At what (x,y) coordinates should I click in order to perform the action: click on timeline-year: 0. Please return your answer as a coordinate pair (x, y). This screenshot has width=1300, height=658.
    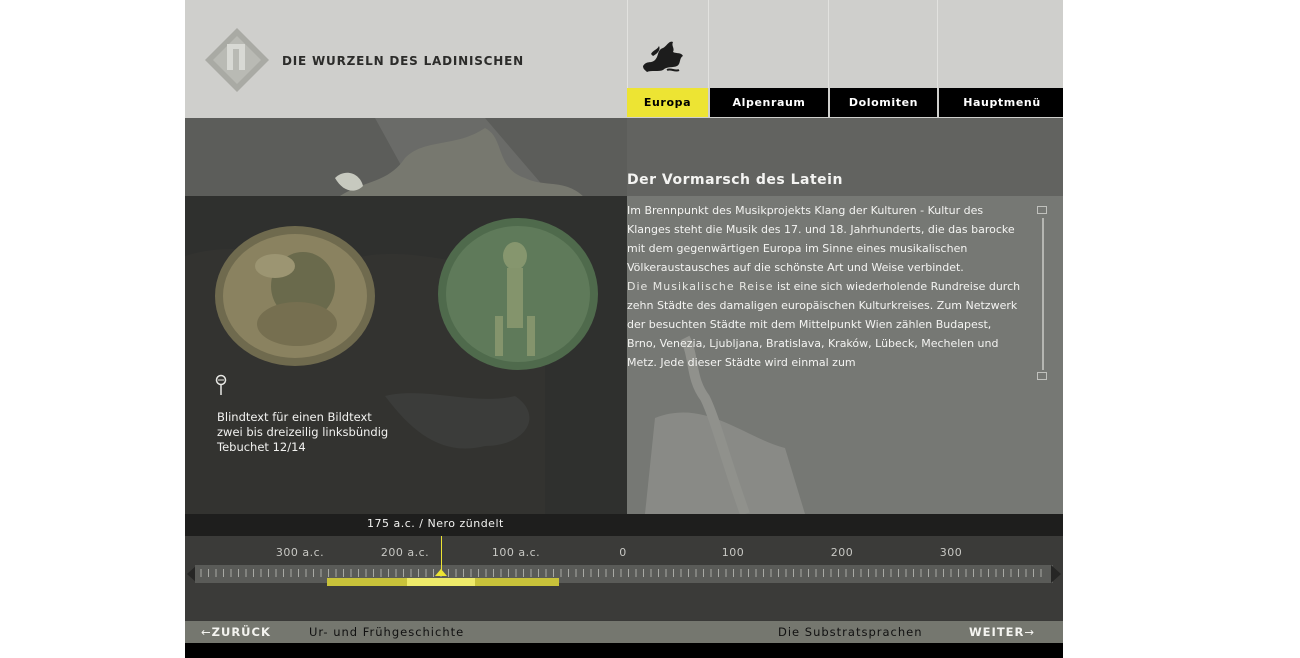
    Looking at the image, I should click on (623, 552).